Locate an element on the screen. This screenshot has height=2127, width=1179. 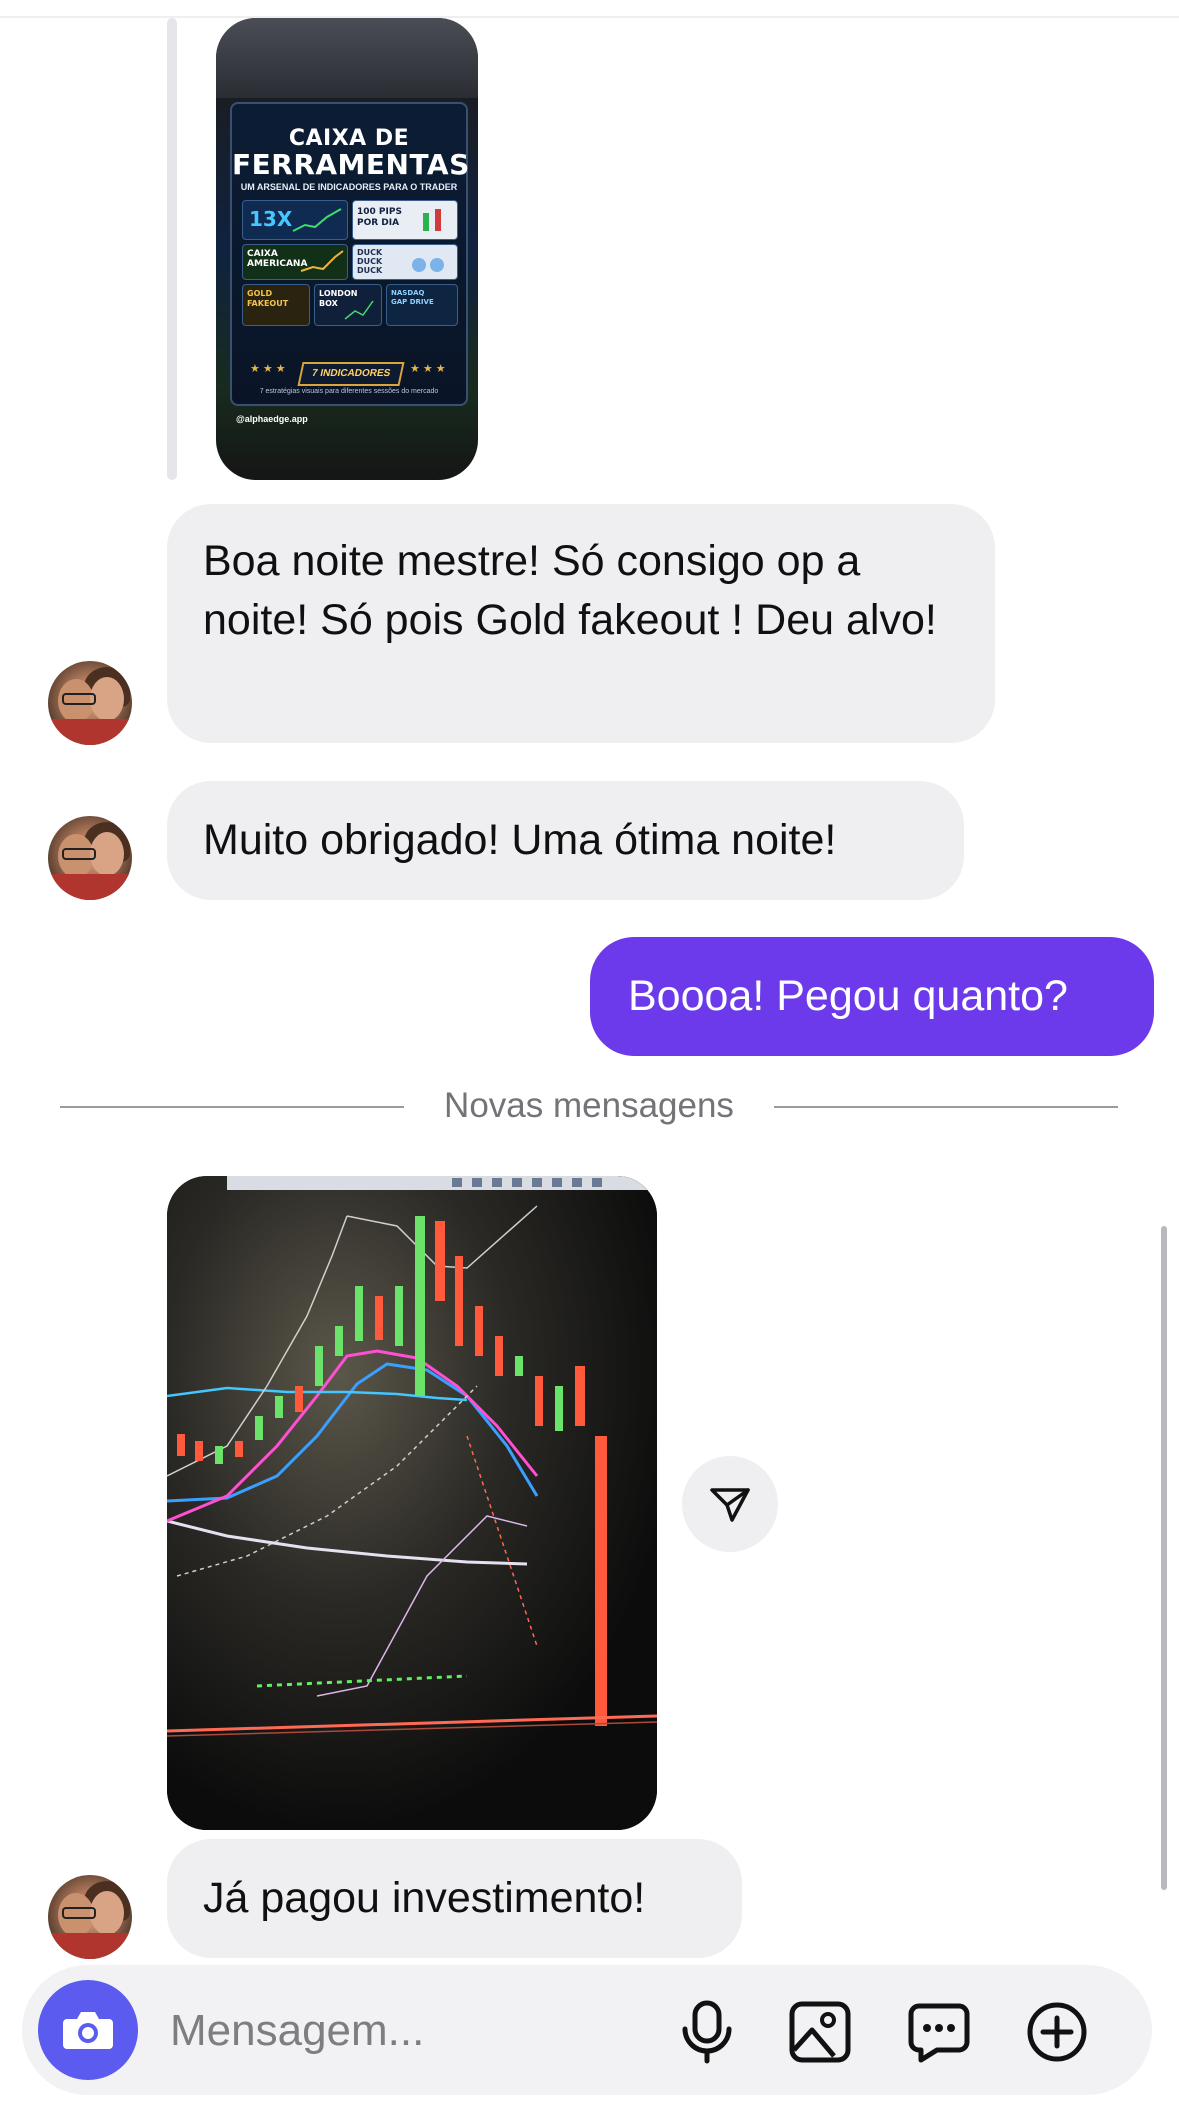
reply-indicator-bar is located at coordinates (172, 249).